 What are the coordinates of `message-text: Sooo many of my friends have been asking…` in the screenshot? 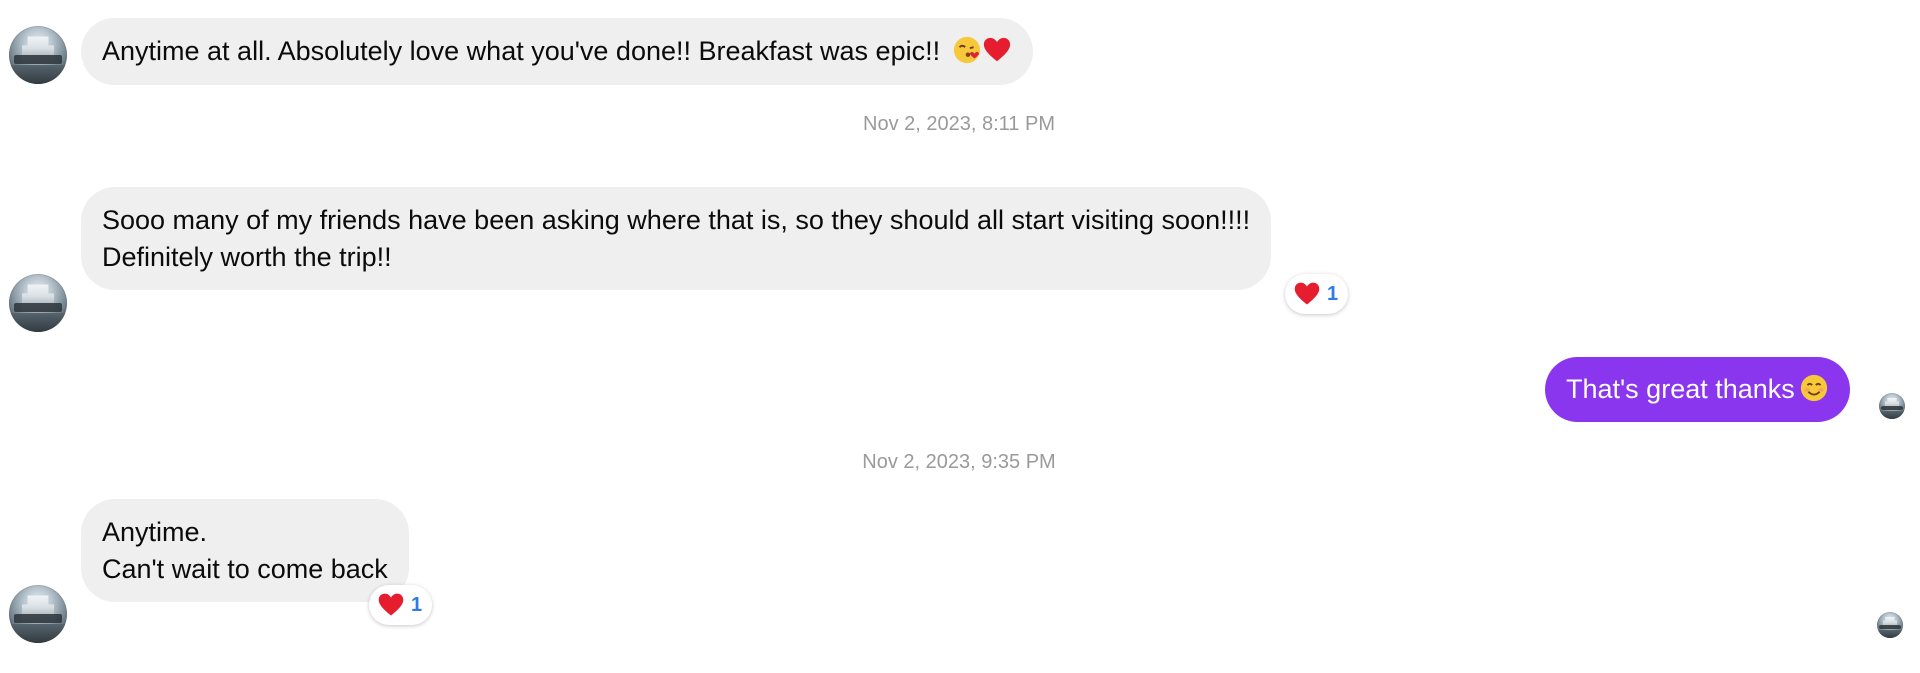 It's located at (676, 220).